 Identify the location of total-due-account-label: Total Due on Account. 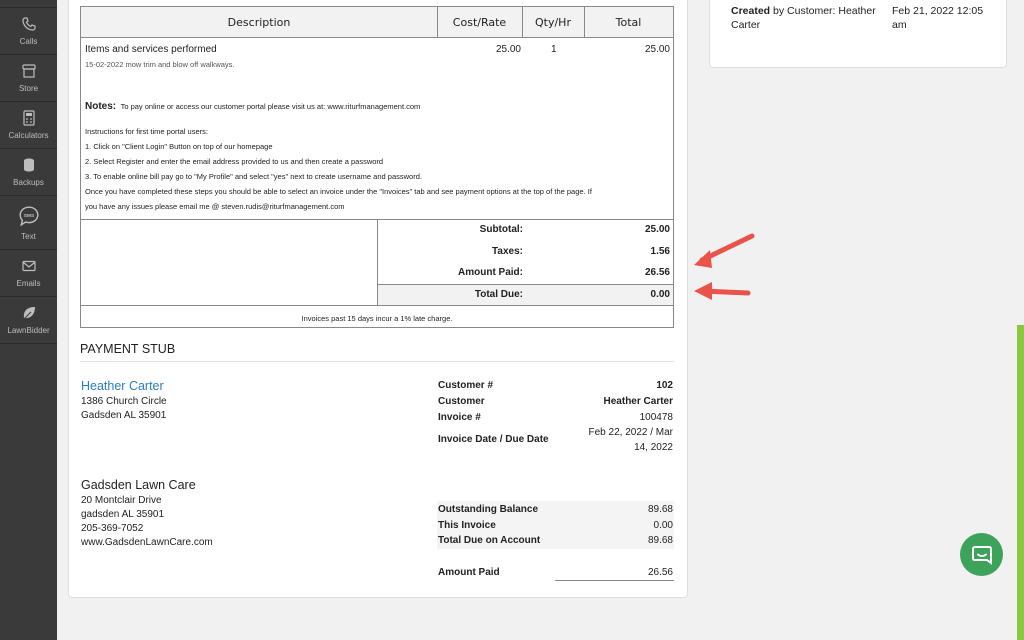
(489, 540).